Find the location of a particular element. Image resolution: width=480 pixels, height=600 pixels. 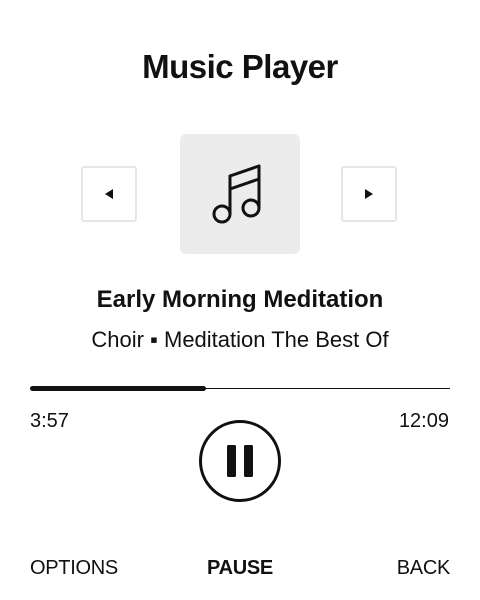

pause-button is located at coordinates (240, 461).